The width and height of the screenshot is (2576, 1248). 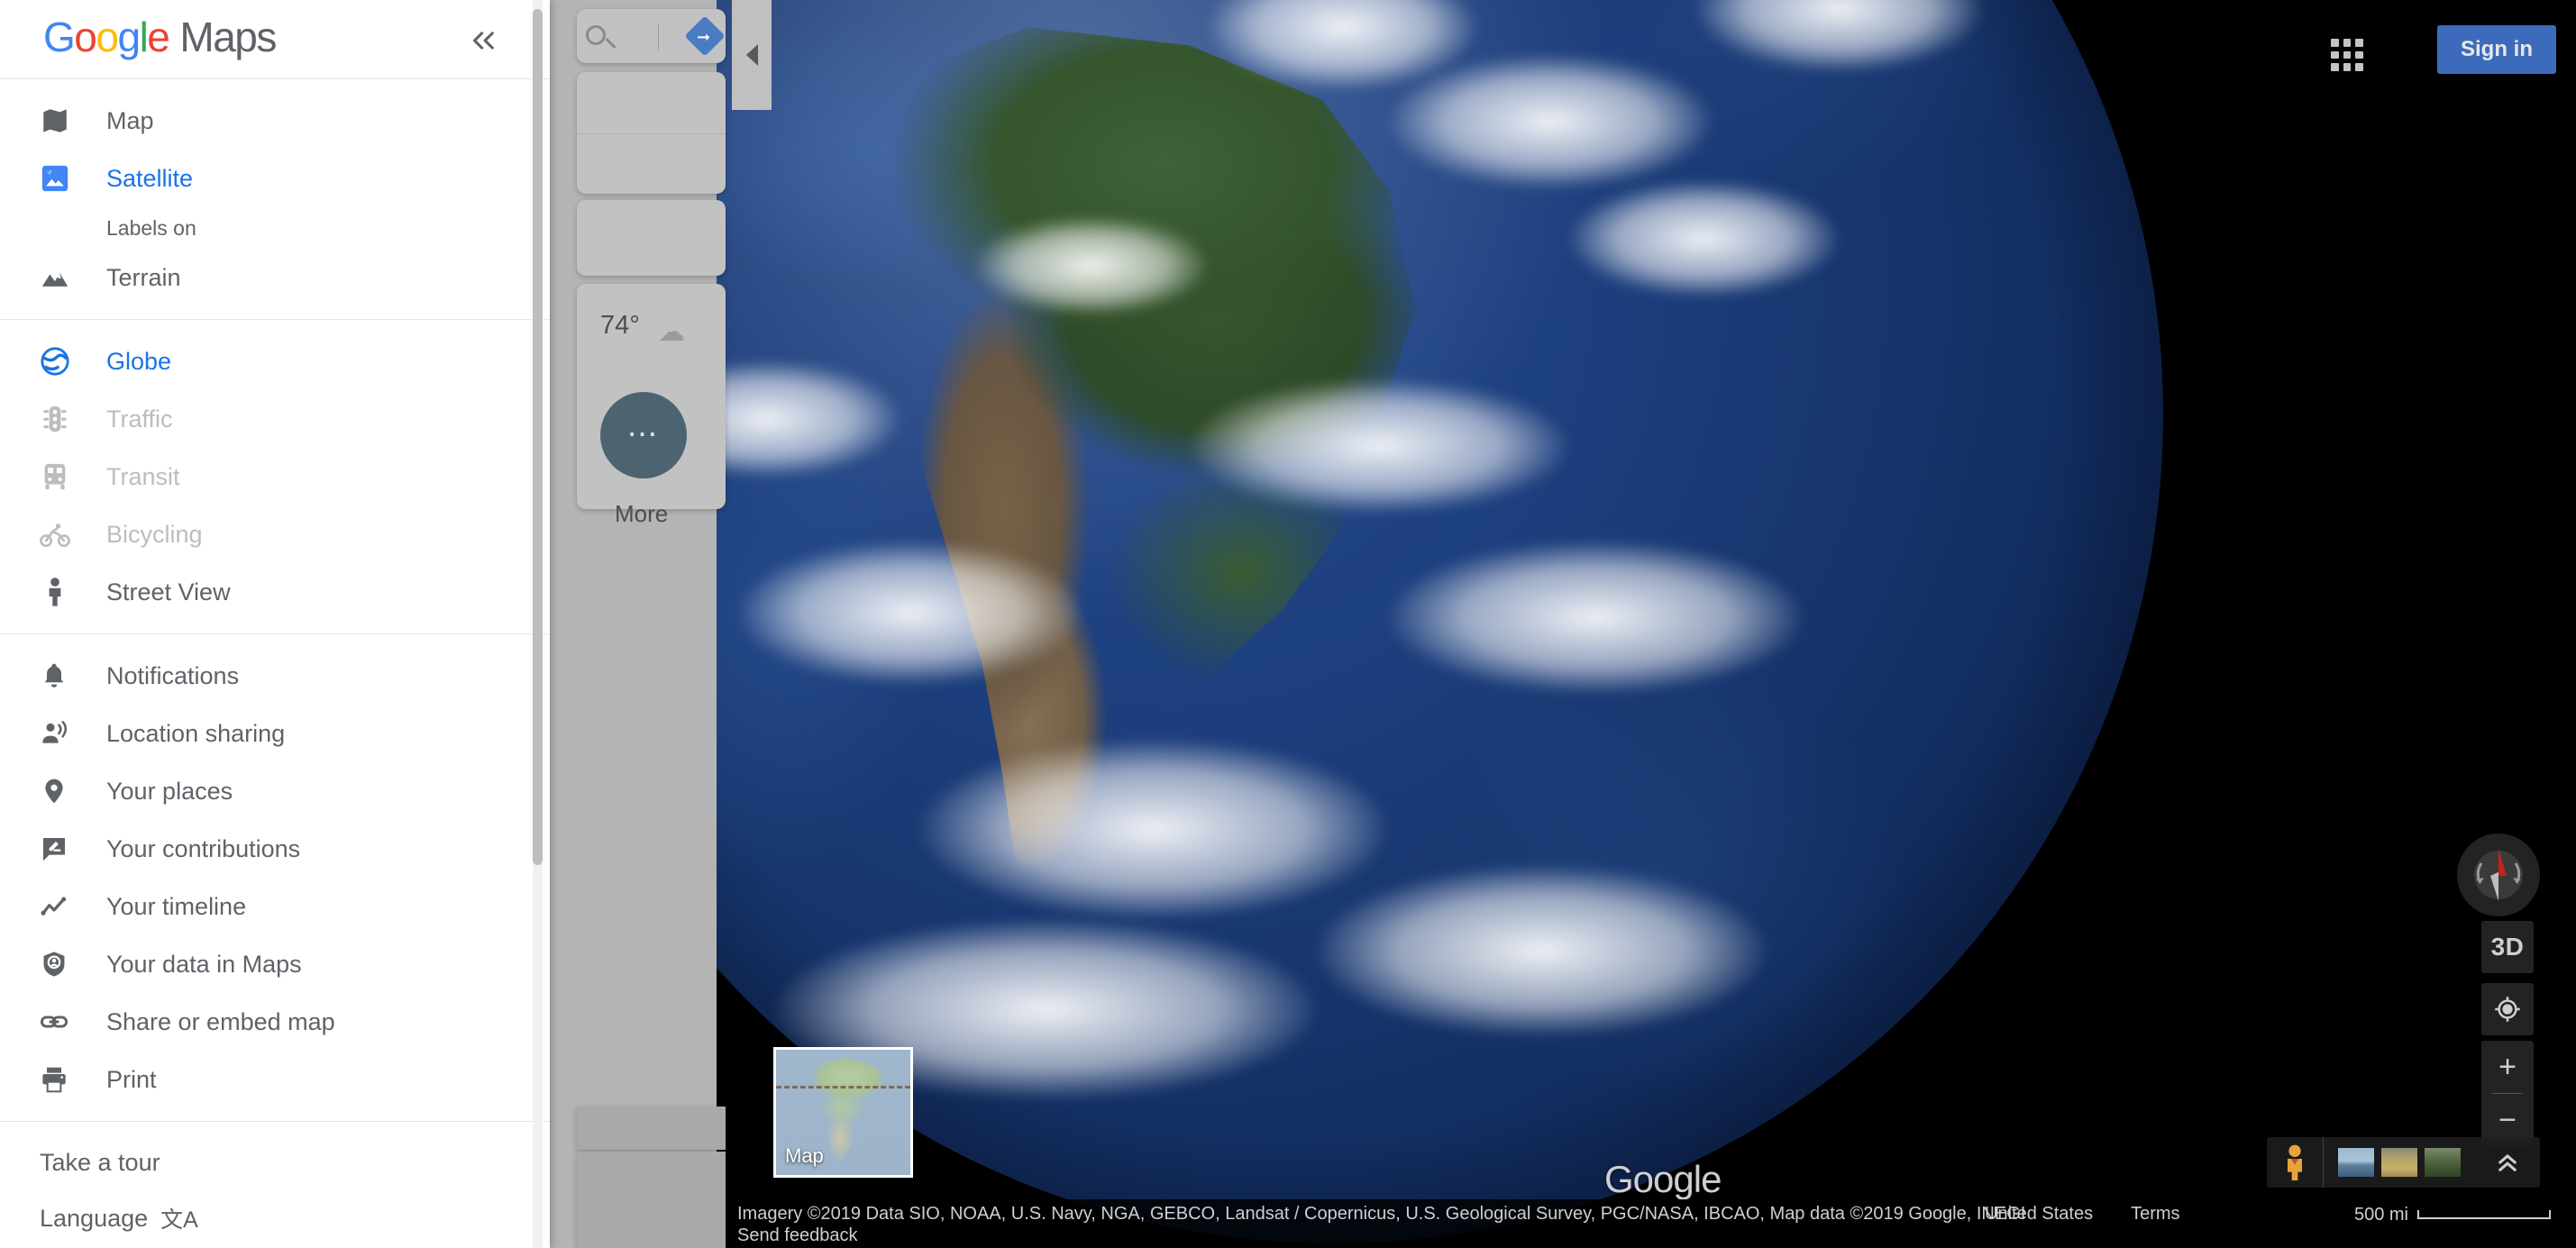 I want to click on sign-in-button: Sign in, so click(x=2496, y=49).